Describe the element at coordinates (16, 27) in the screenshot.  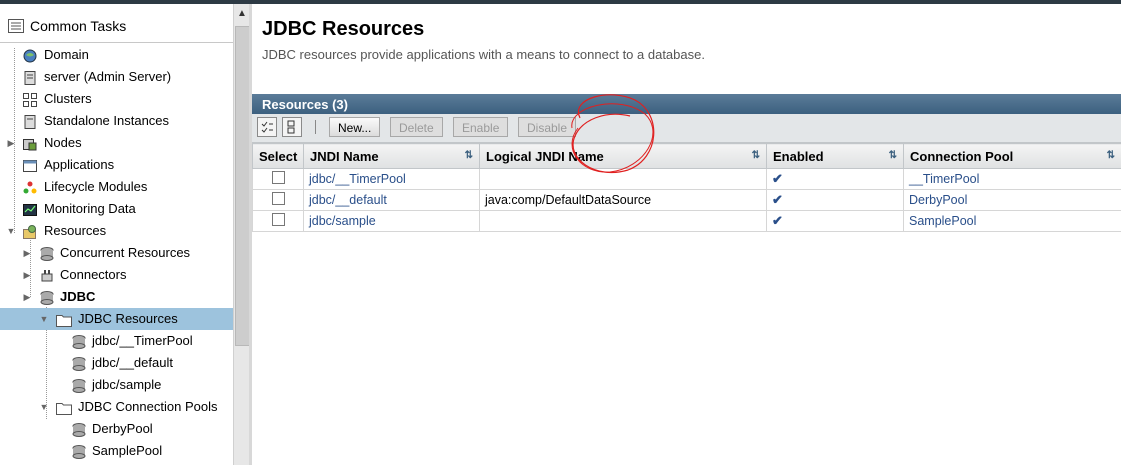
I see `tasks-icon` at that location.